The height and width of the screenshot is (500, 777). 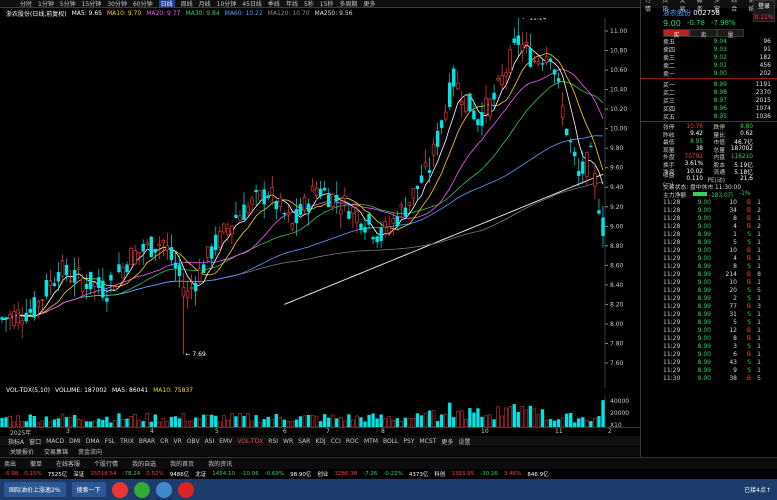 What do you see at coordinates (110, 441) in the screenshot?
I see `indicator-tab: FSL` at bounding box center [110, 441].